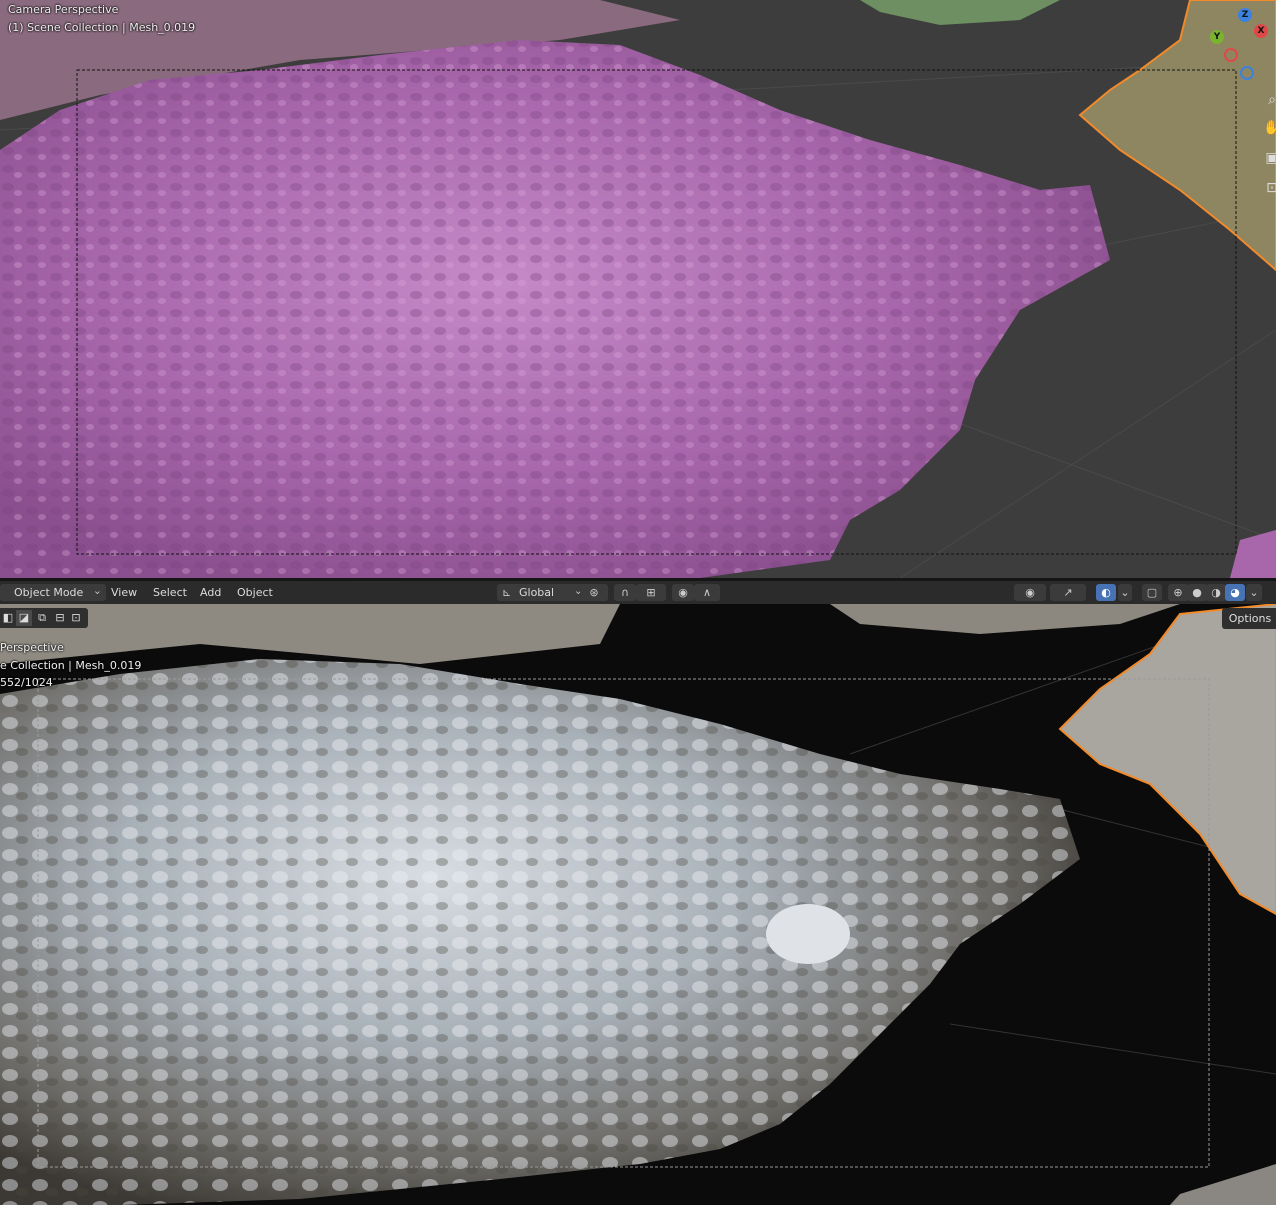 The image size is (1276, 1205). Describe the element at coordinates (76, 618) in the screenshot. I see `mode-intersect-icon: ⊡` at that location.